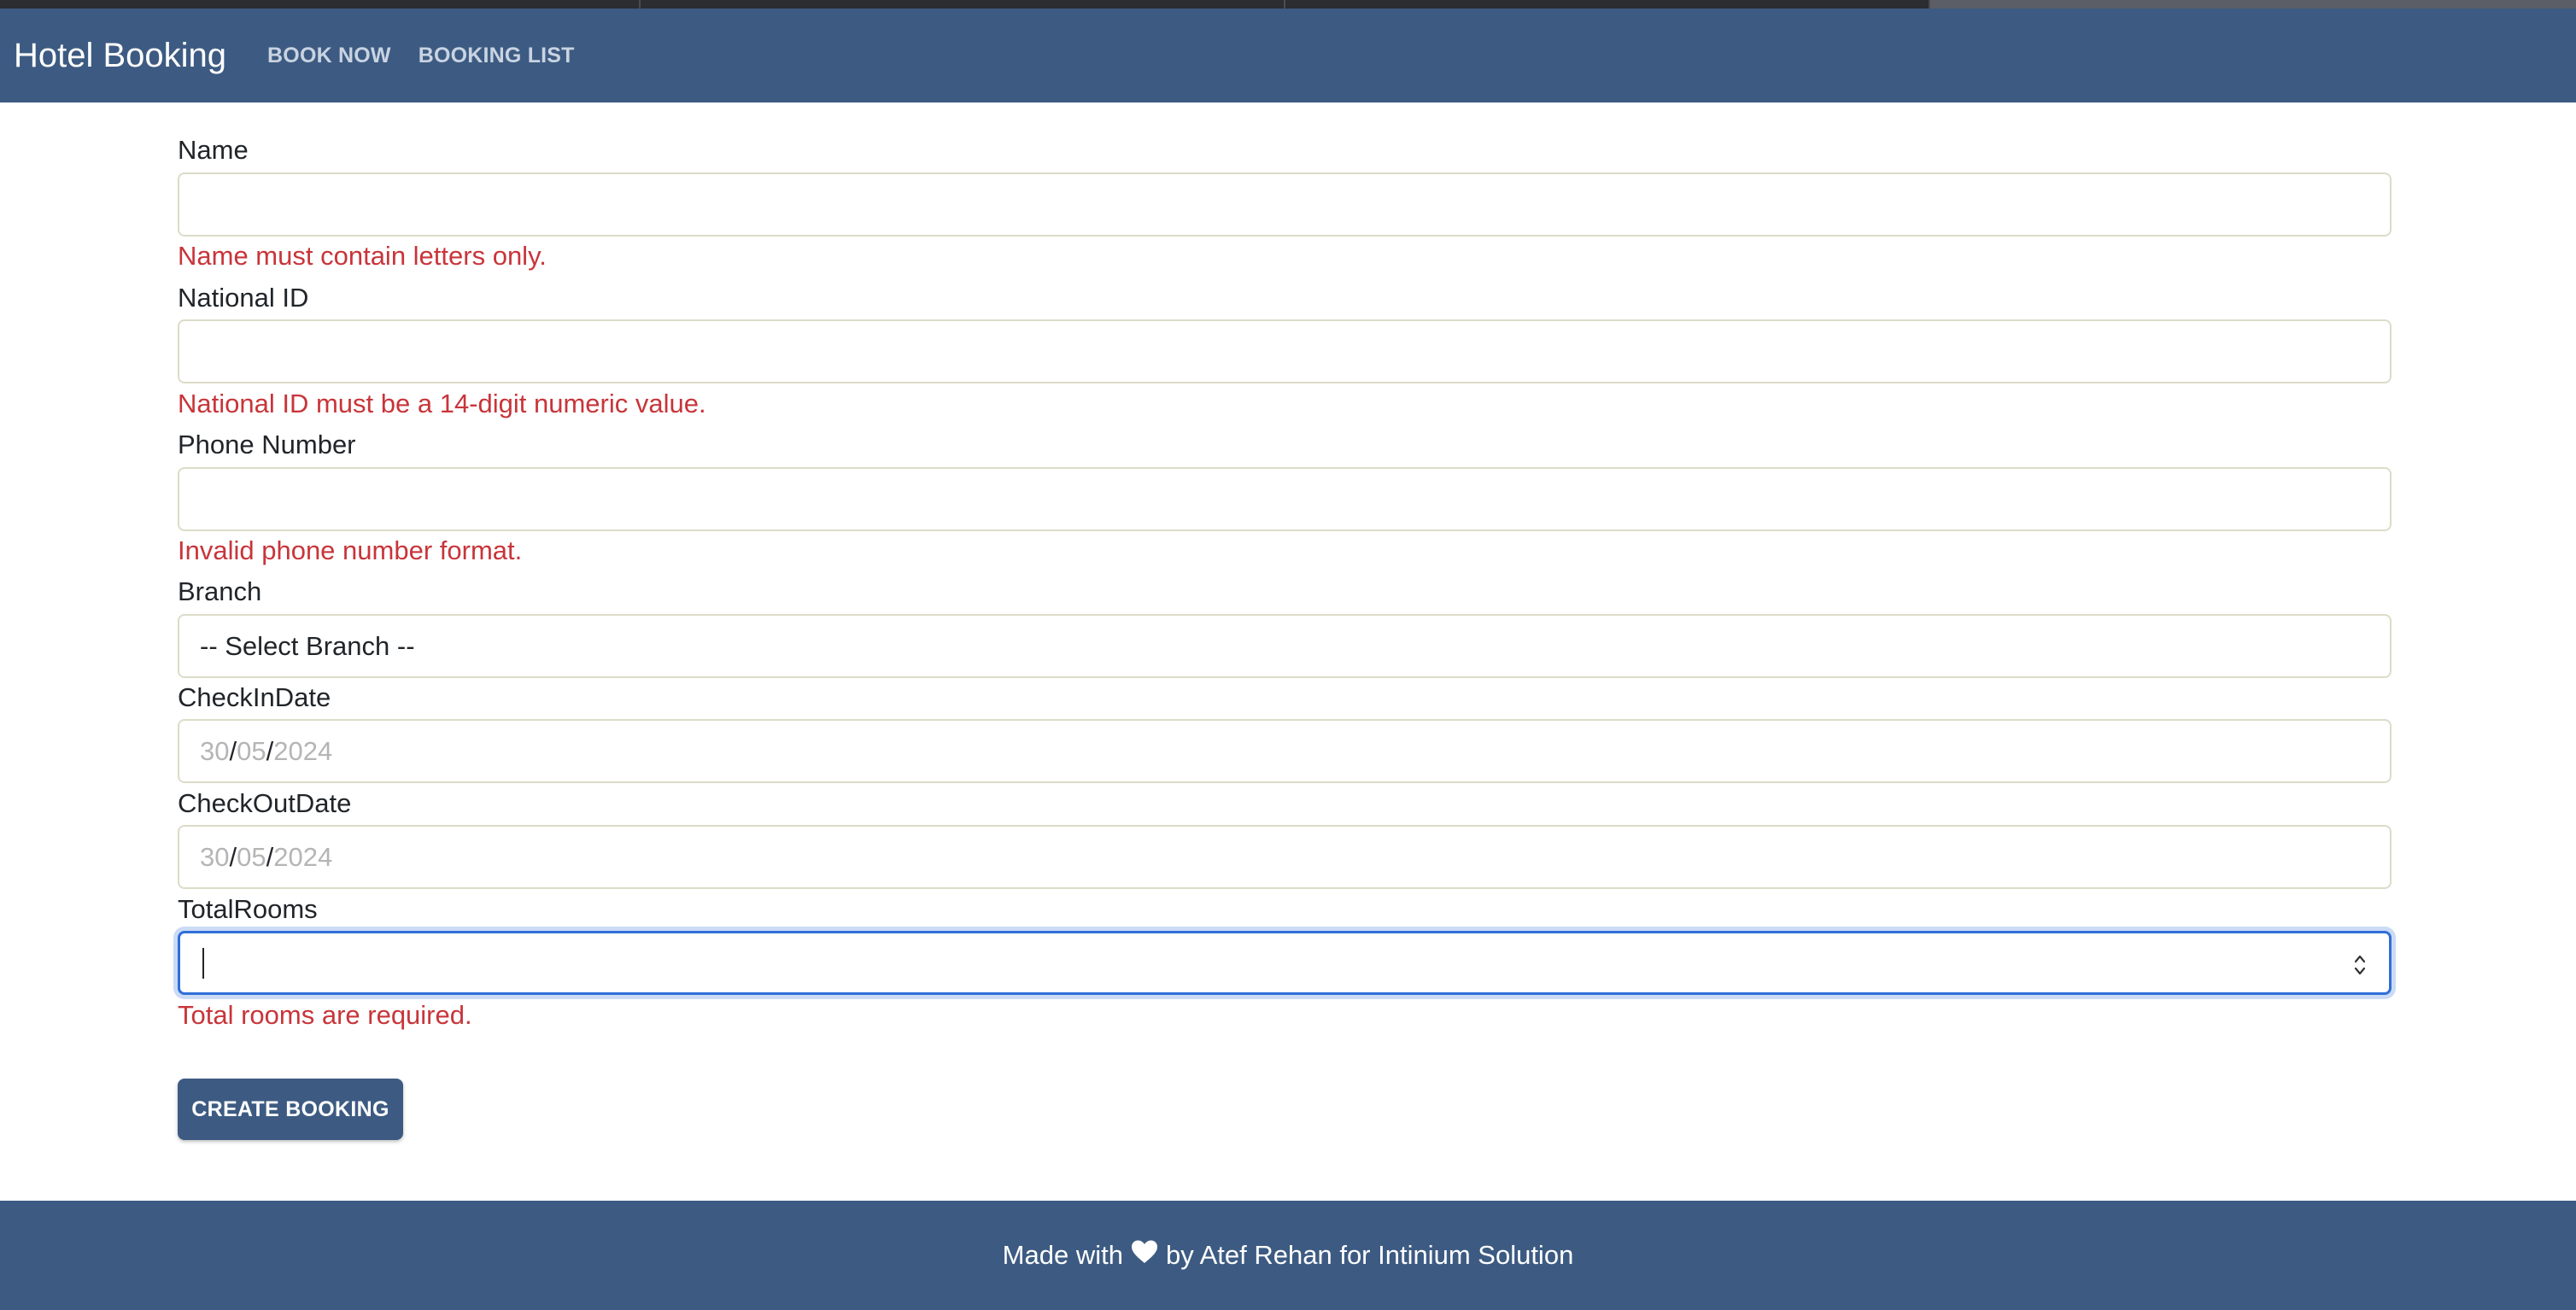 This screenshot has height=1310, width=2576. Describe the element at coordinates (203, 963) in the screenshot. I see `text-caret` at that location.